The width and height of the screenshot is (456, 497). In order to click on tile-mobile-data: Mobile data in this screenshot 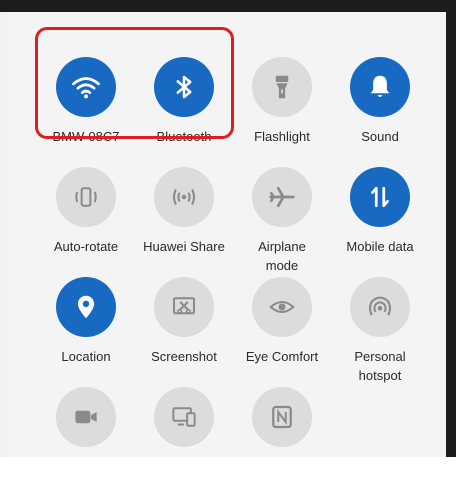, I will do `click(380, 222)`.